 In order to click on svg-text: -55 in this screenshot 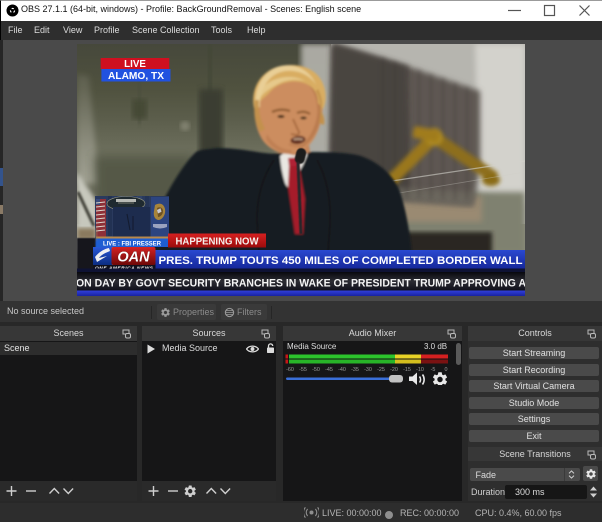, I will do `click(303, 370)`.